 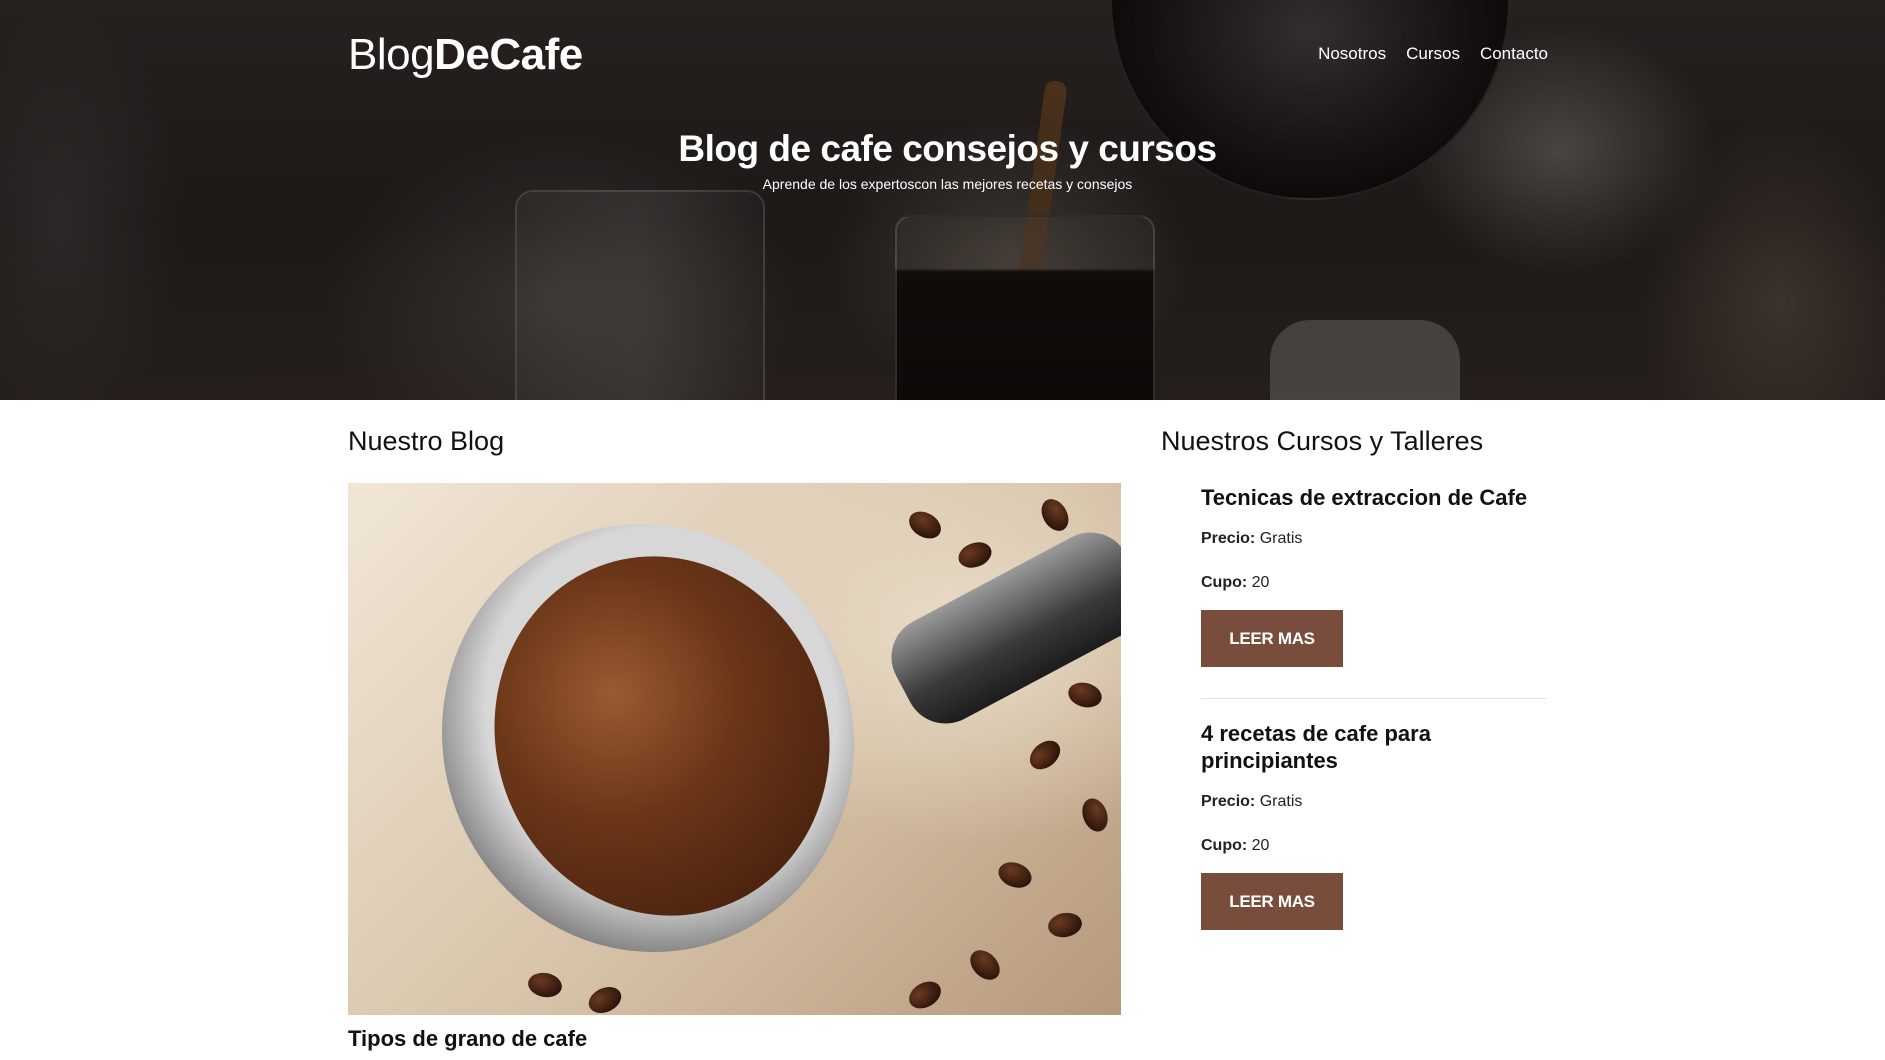 What do you see at coordinates (942, 55) in the screenshot?
I see `navbar: BlogDeCafe Nosotros Cursos Contacto` at bounding box center [942, 55].